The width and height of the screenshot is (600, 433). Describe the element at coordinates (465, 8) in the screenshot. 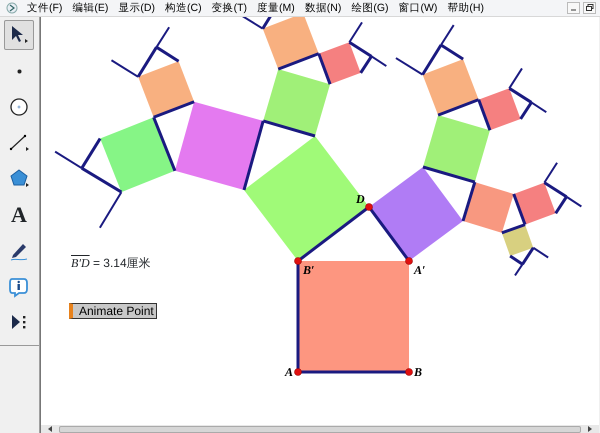

I see `menu-item: 帮助(H)` at that location.